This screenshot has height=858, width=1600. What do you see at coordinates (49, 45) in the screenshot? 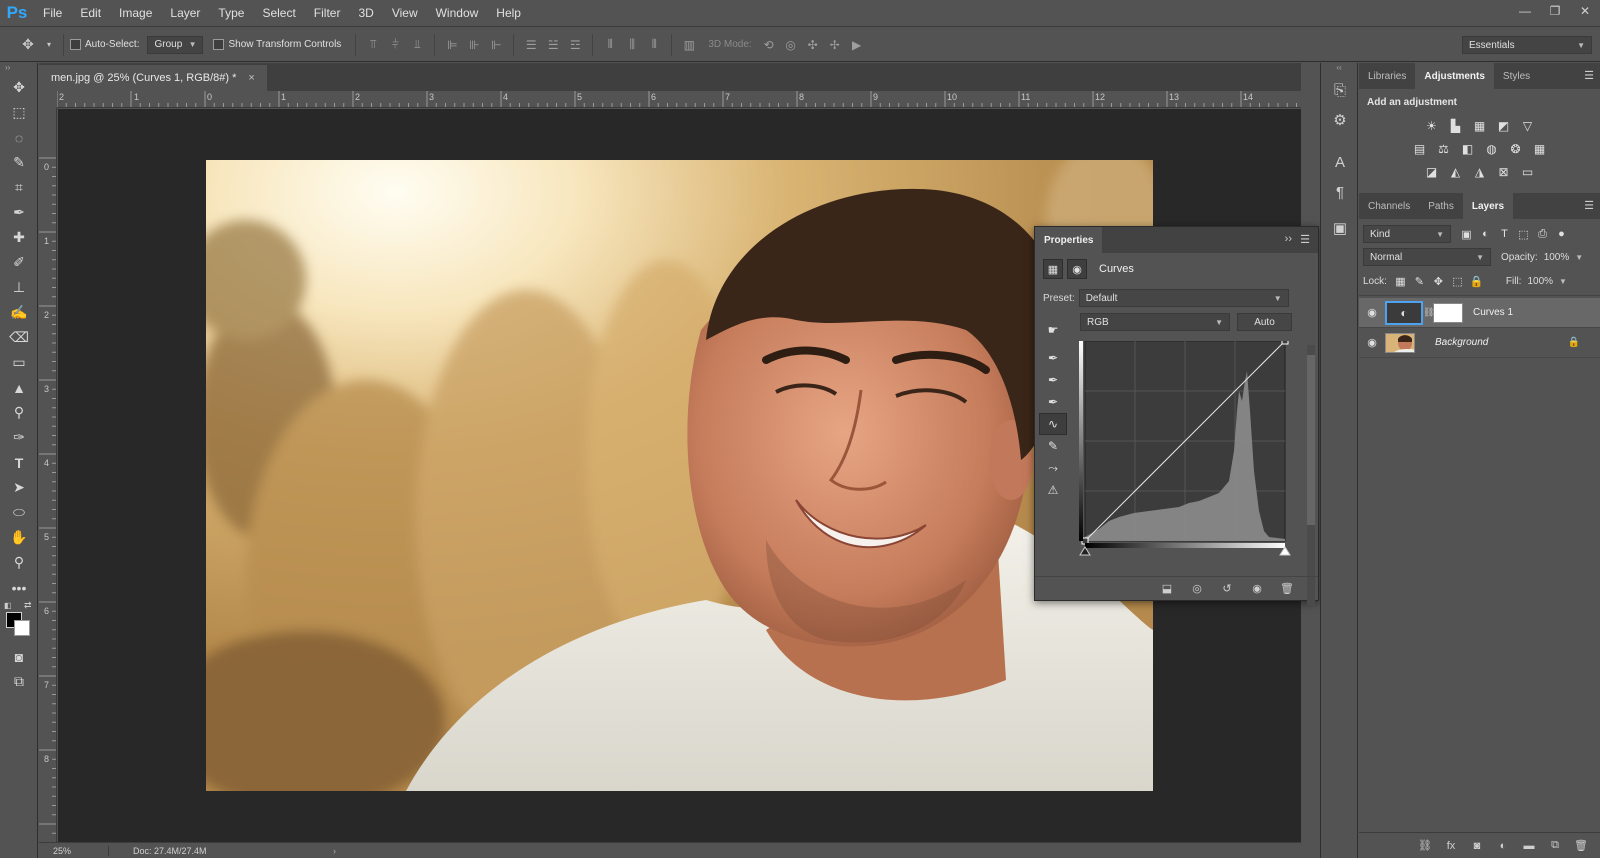
I see `chevron-down-icon: ▾` at bounding box center [49, 45].